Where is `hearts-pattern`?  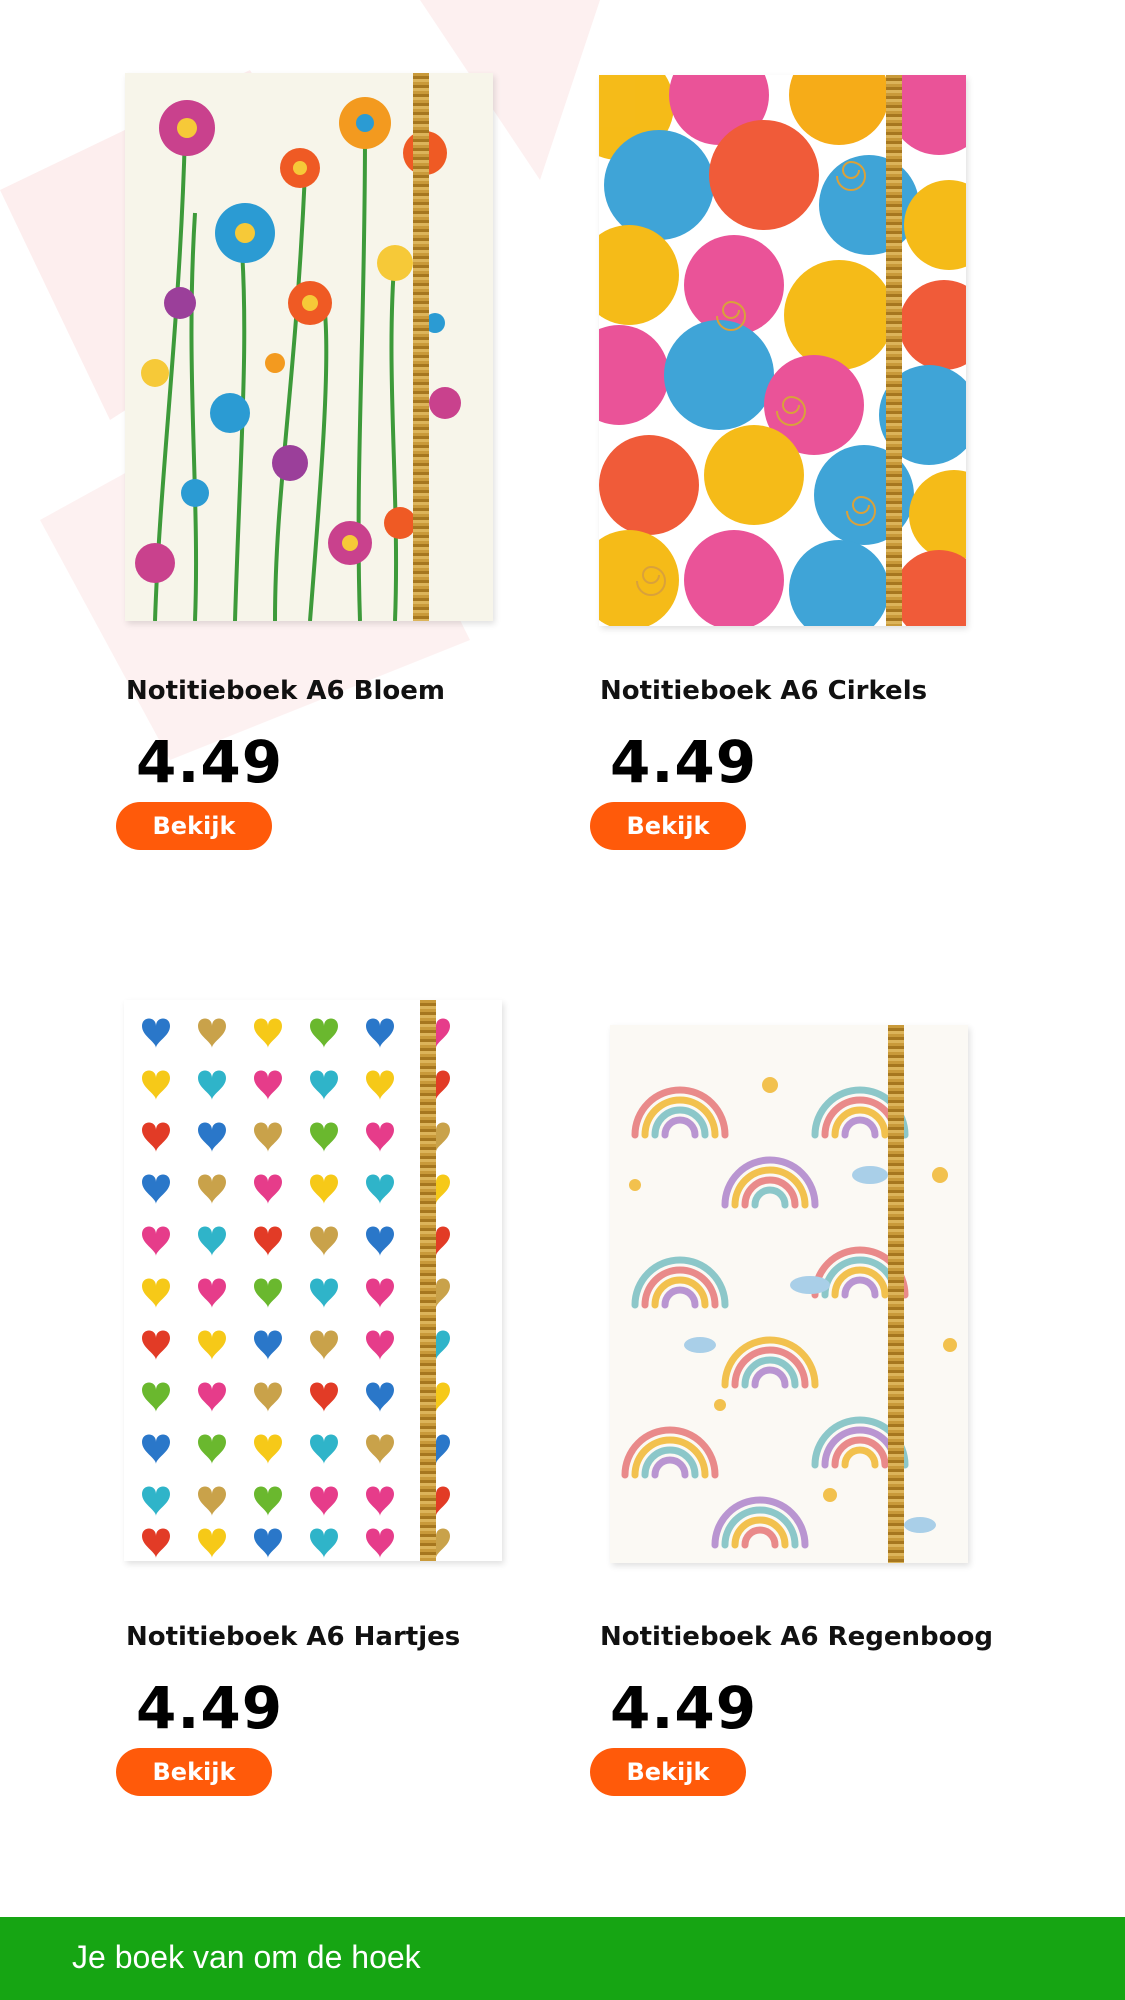
hearts-pattern is located at coordinates (313, 1280).